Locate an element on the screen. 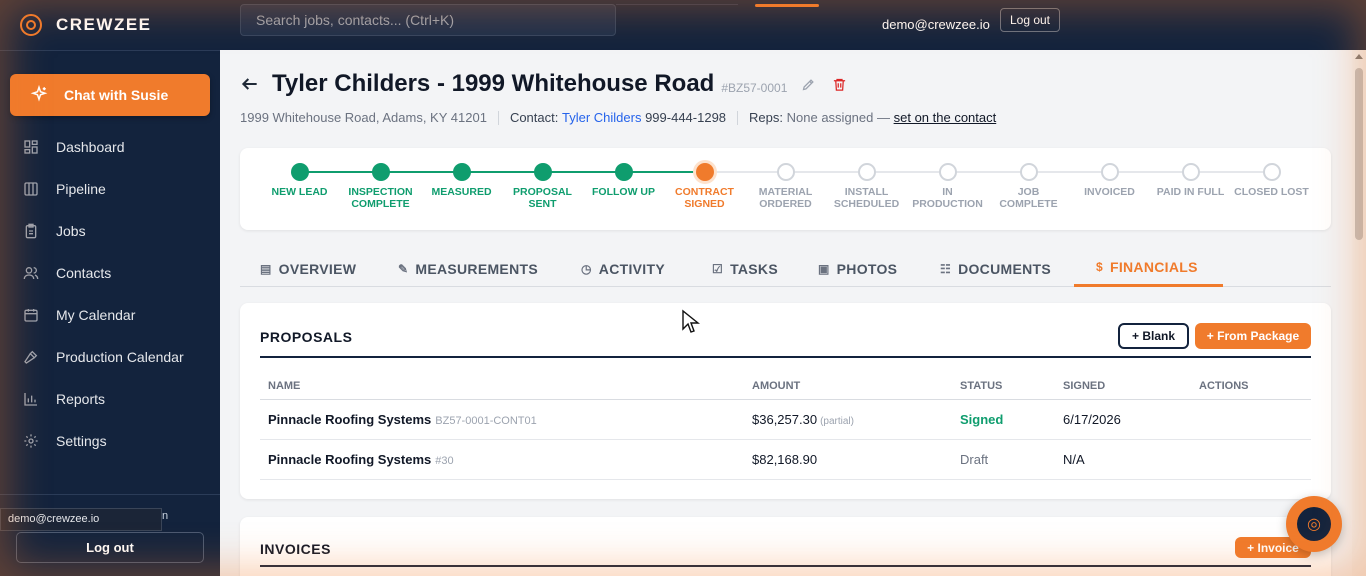  sidebar-item-settings: Settings is located at coordinates (110, 441).